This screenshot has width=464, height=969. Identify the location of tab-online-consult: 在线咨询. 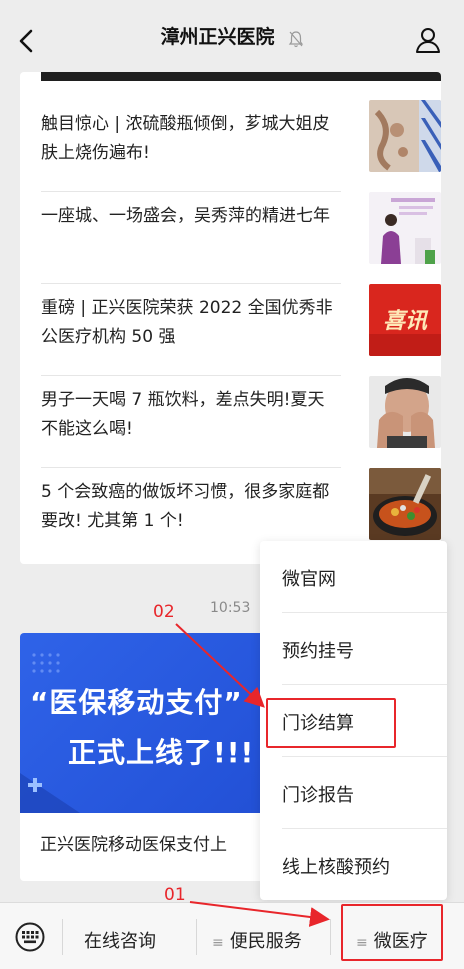
(120, 940).